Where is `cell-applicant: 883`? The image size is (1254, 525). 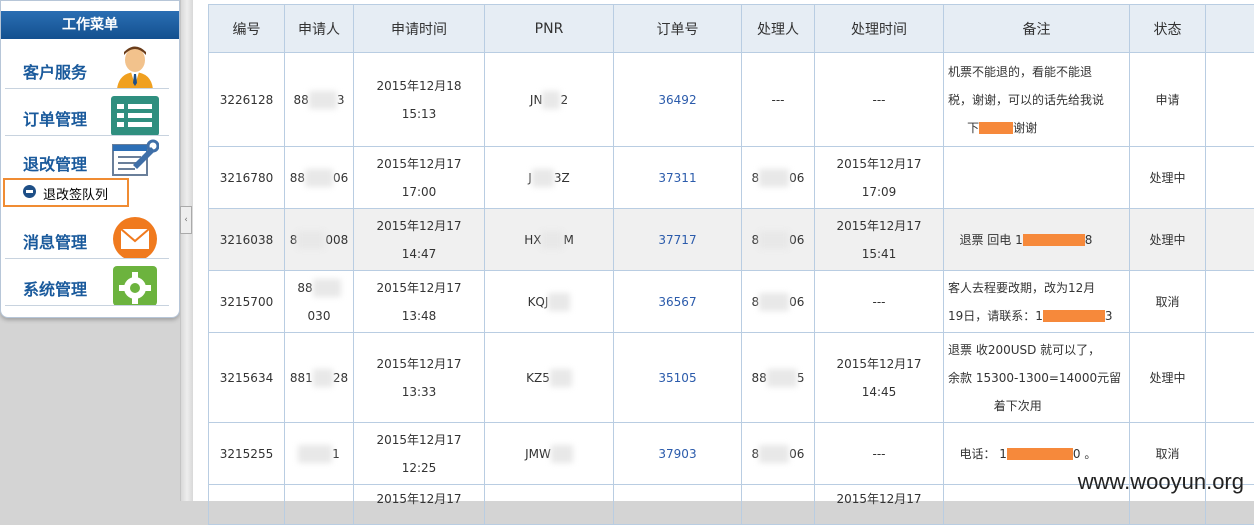 cell-applicant: 883 is located at coordinates (319, 100).